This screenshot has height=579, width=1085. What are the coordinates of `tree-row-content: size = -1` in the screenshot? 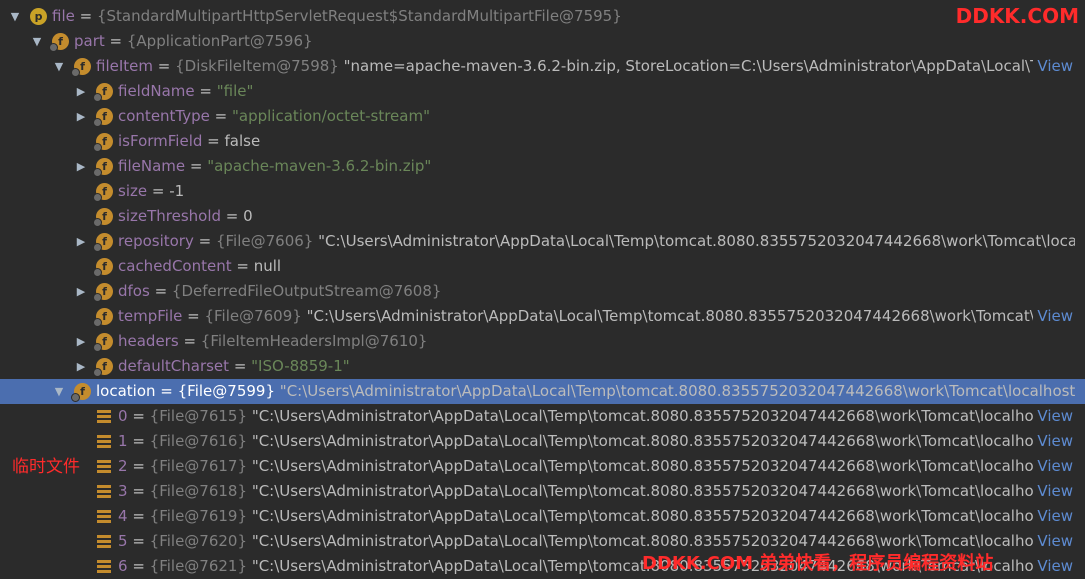 It's located at (151, 191).